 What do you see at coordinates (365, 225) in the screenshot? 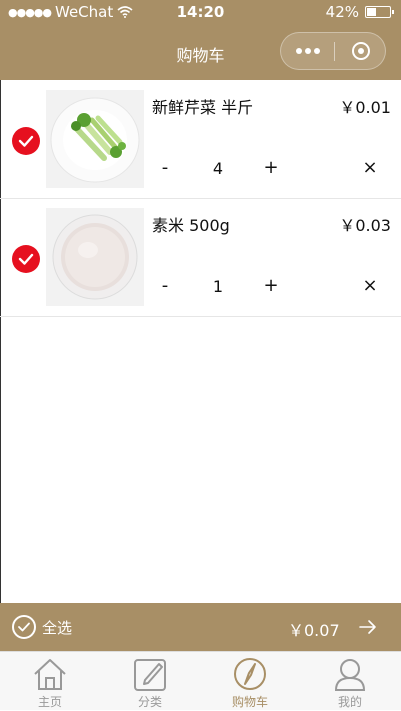
I see `product-price: ￥0.03` at bounding box center [365, 225].